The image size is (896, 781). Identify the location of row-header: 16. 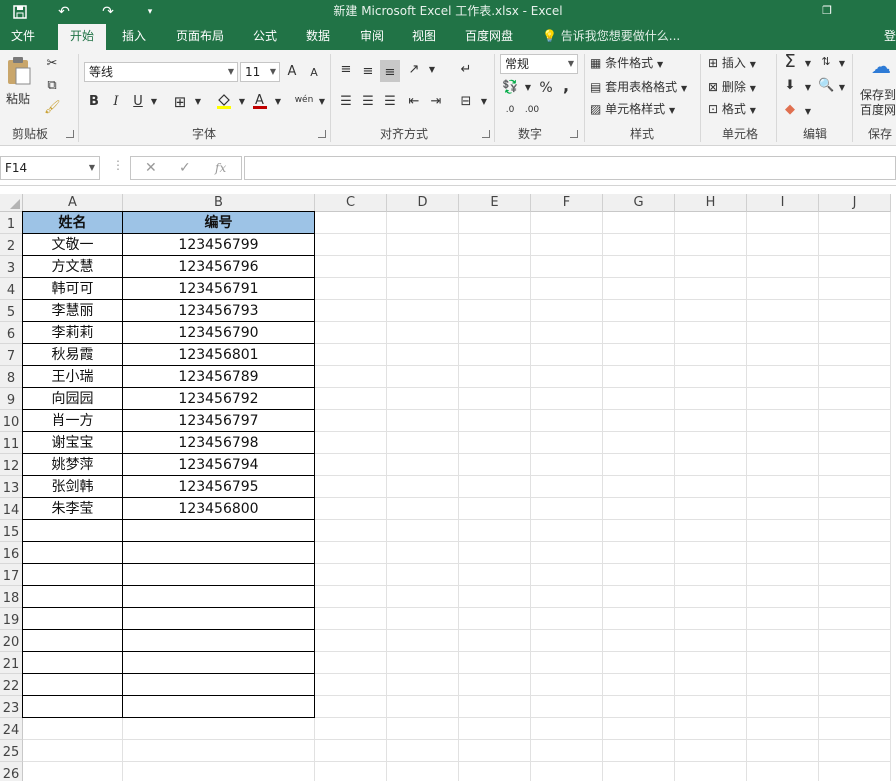
(11, 553).